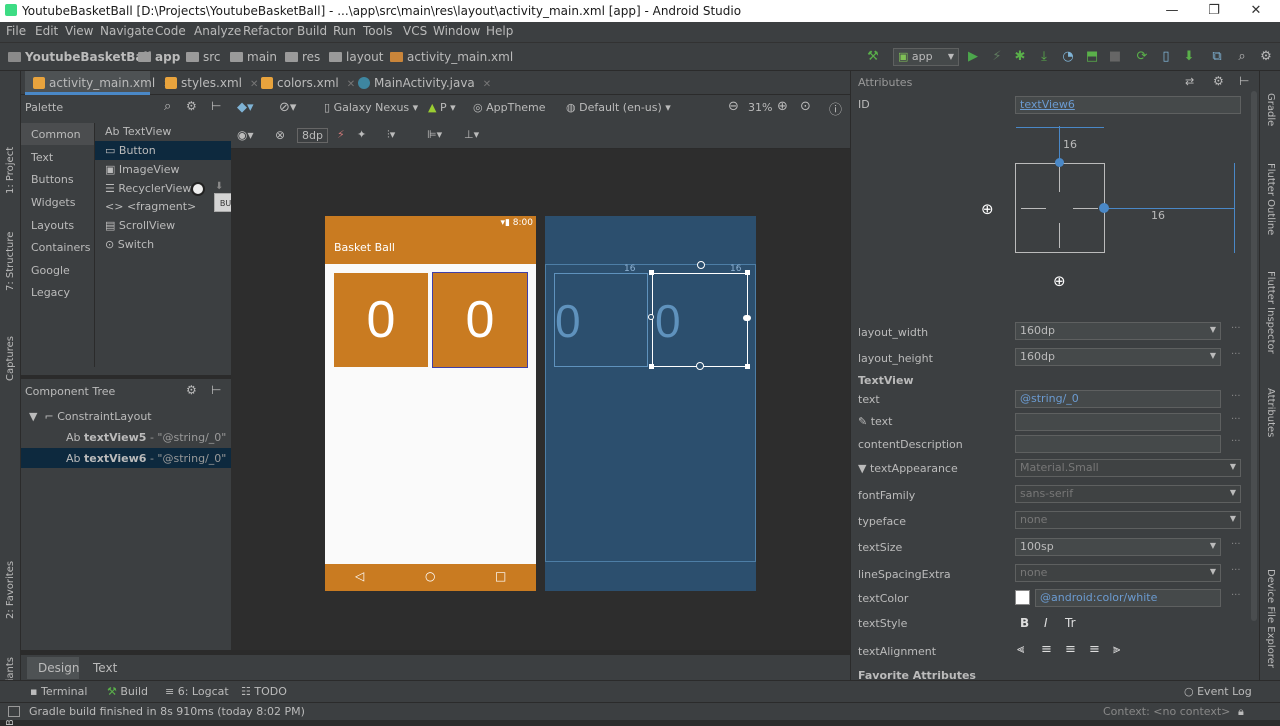 Image resolution: width=1280 pixels, height=726 pixels. What do you see at coordinates (163, 169) in the screenshot?
I see `palette-item-imageview: ▣ ImageView` at bounding box center [163, 169].